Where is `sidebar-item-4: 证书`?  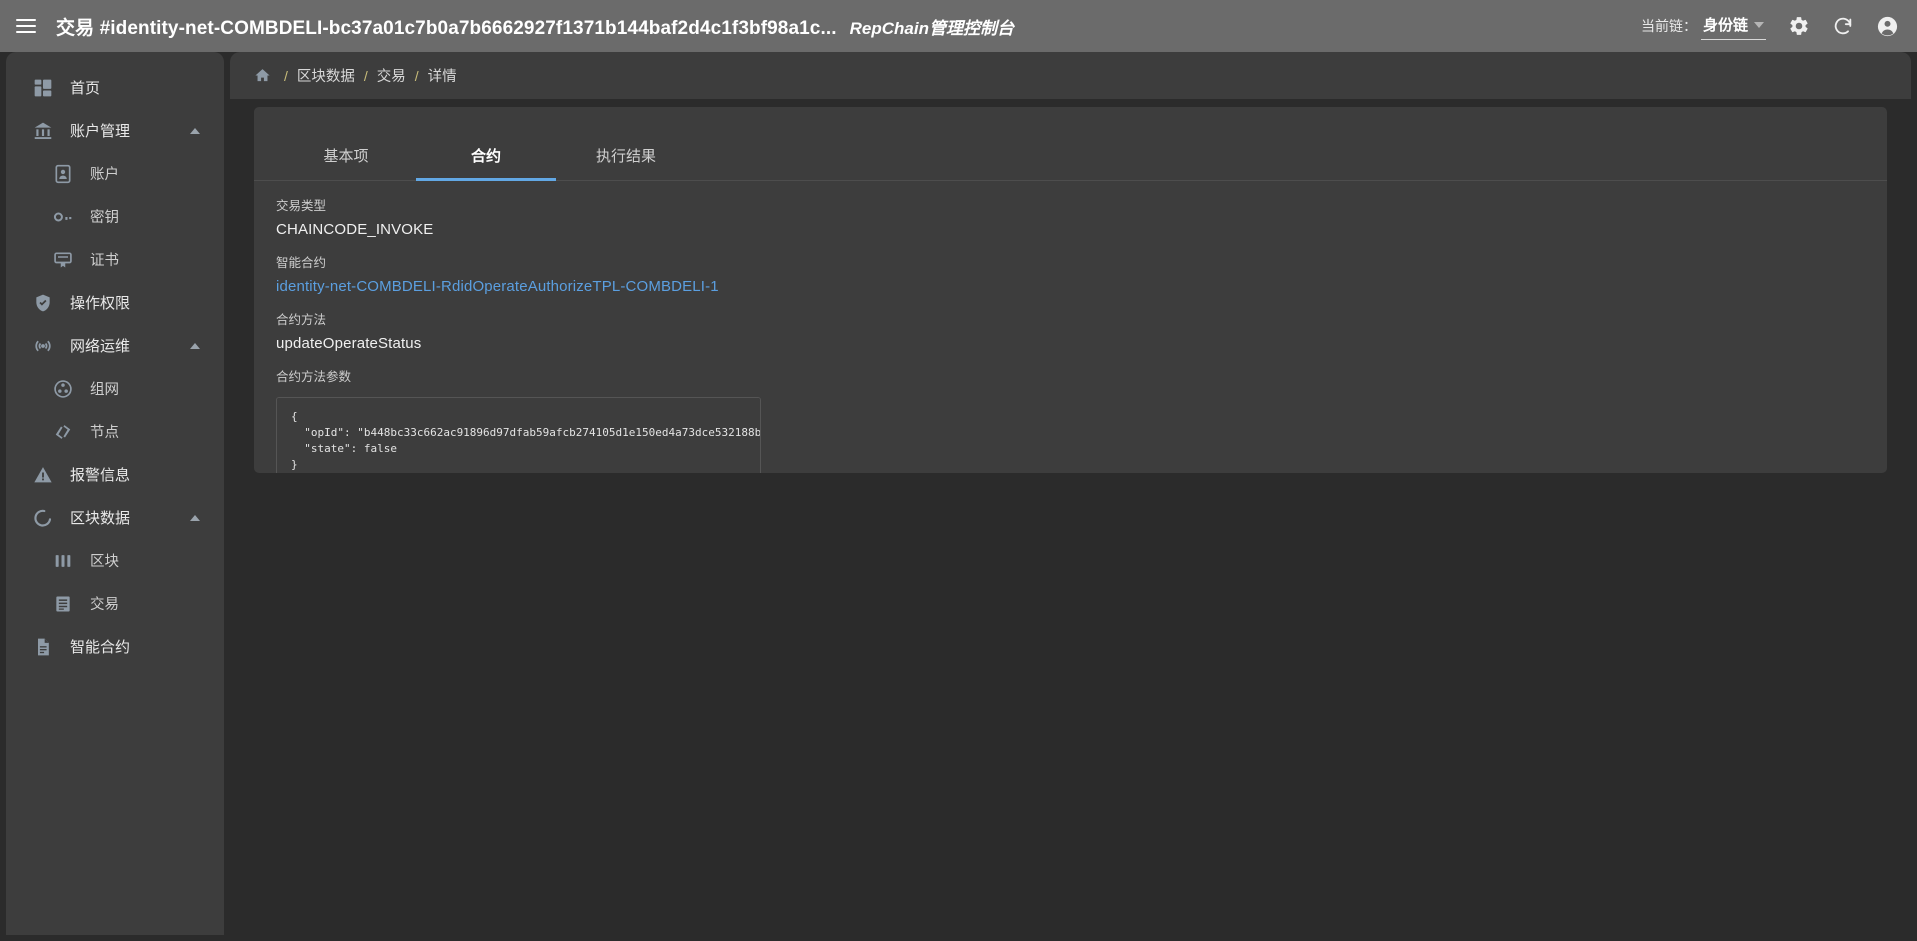 sidebar-item-4: 证书 is located at coordinates (115, 259).